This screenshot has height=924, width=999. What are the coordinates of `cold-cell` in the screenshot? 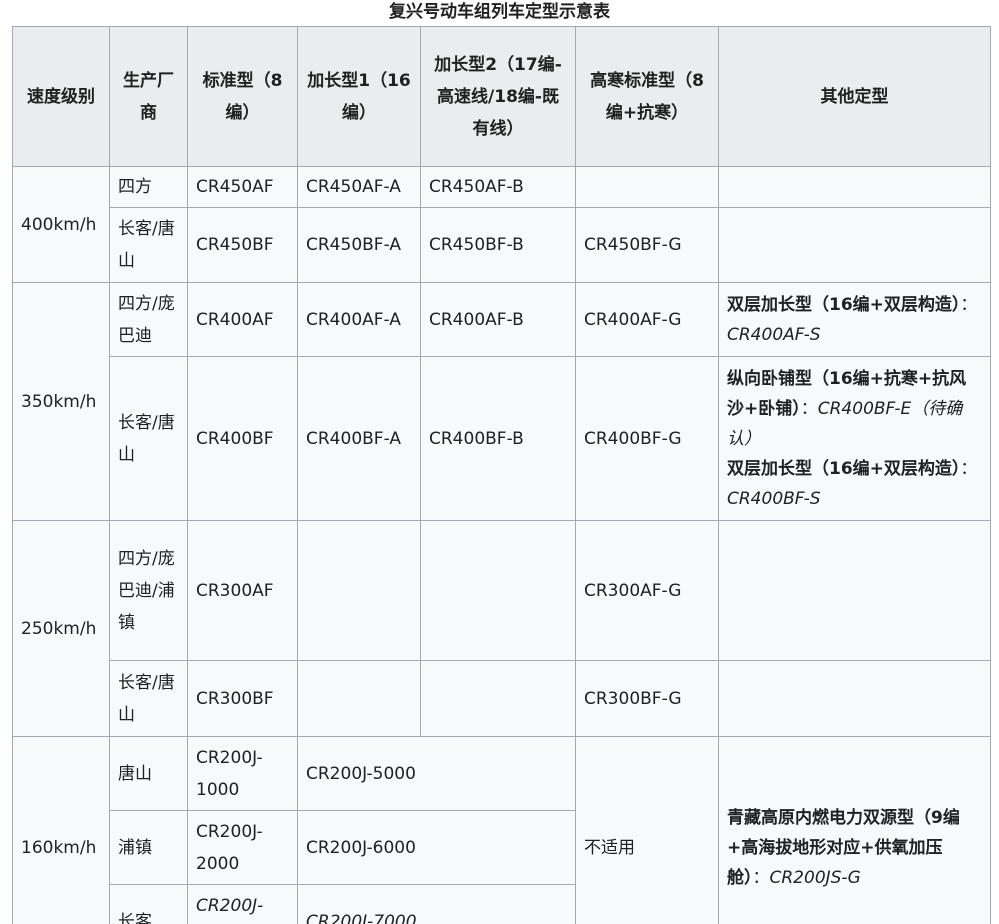 It's located at (647, 187).